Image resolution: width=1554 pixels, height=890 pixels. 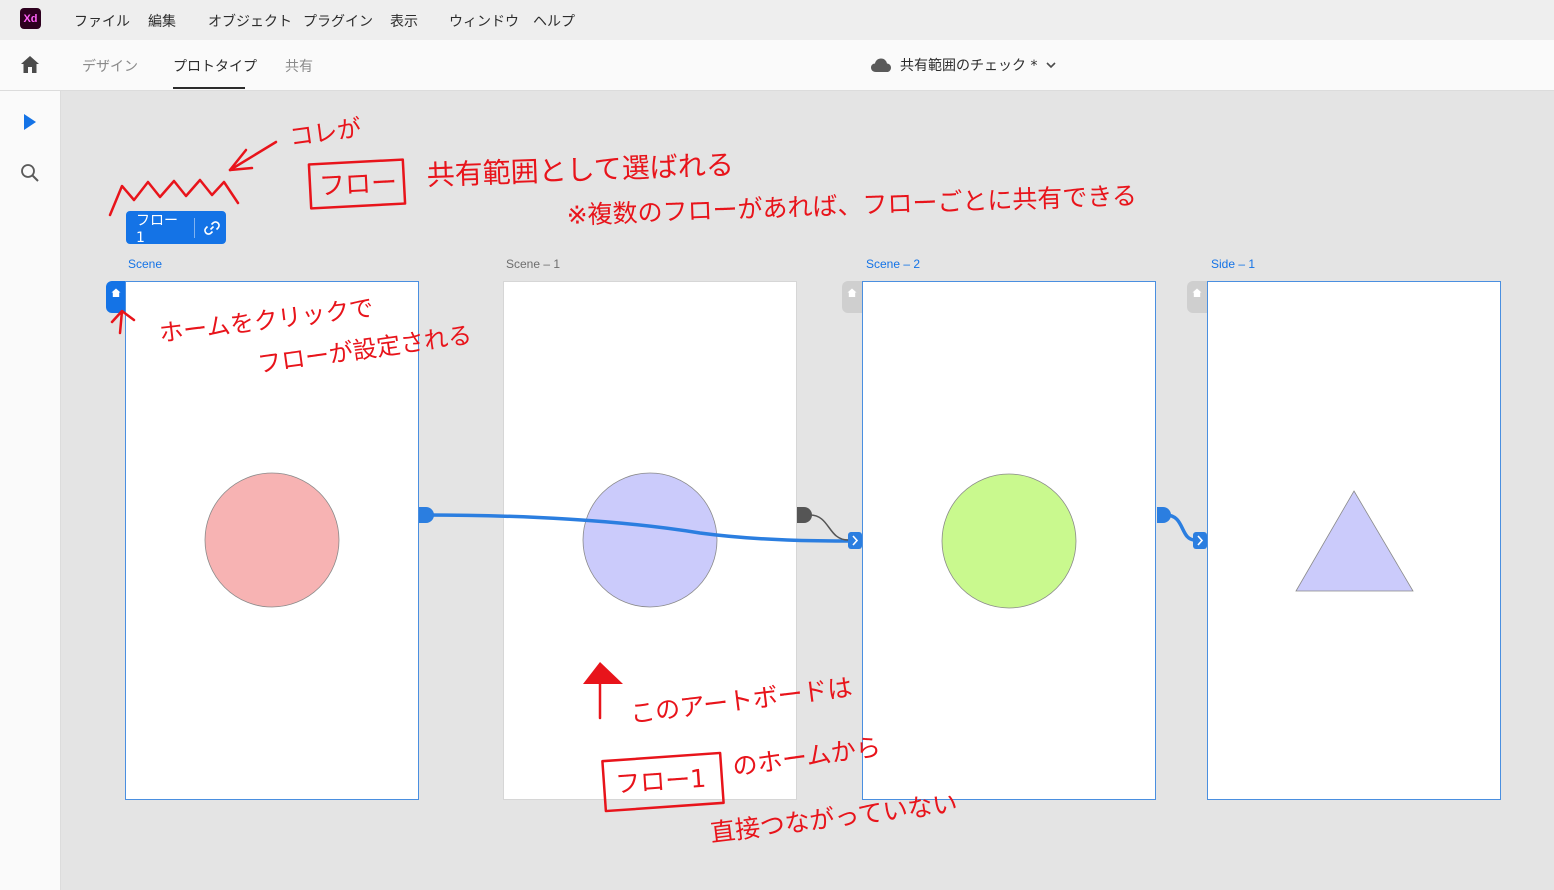 I want to click on annotation-board-note-2a: フロー1, so click(x=661, y=781).